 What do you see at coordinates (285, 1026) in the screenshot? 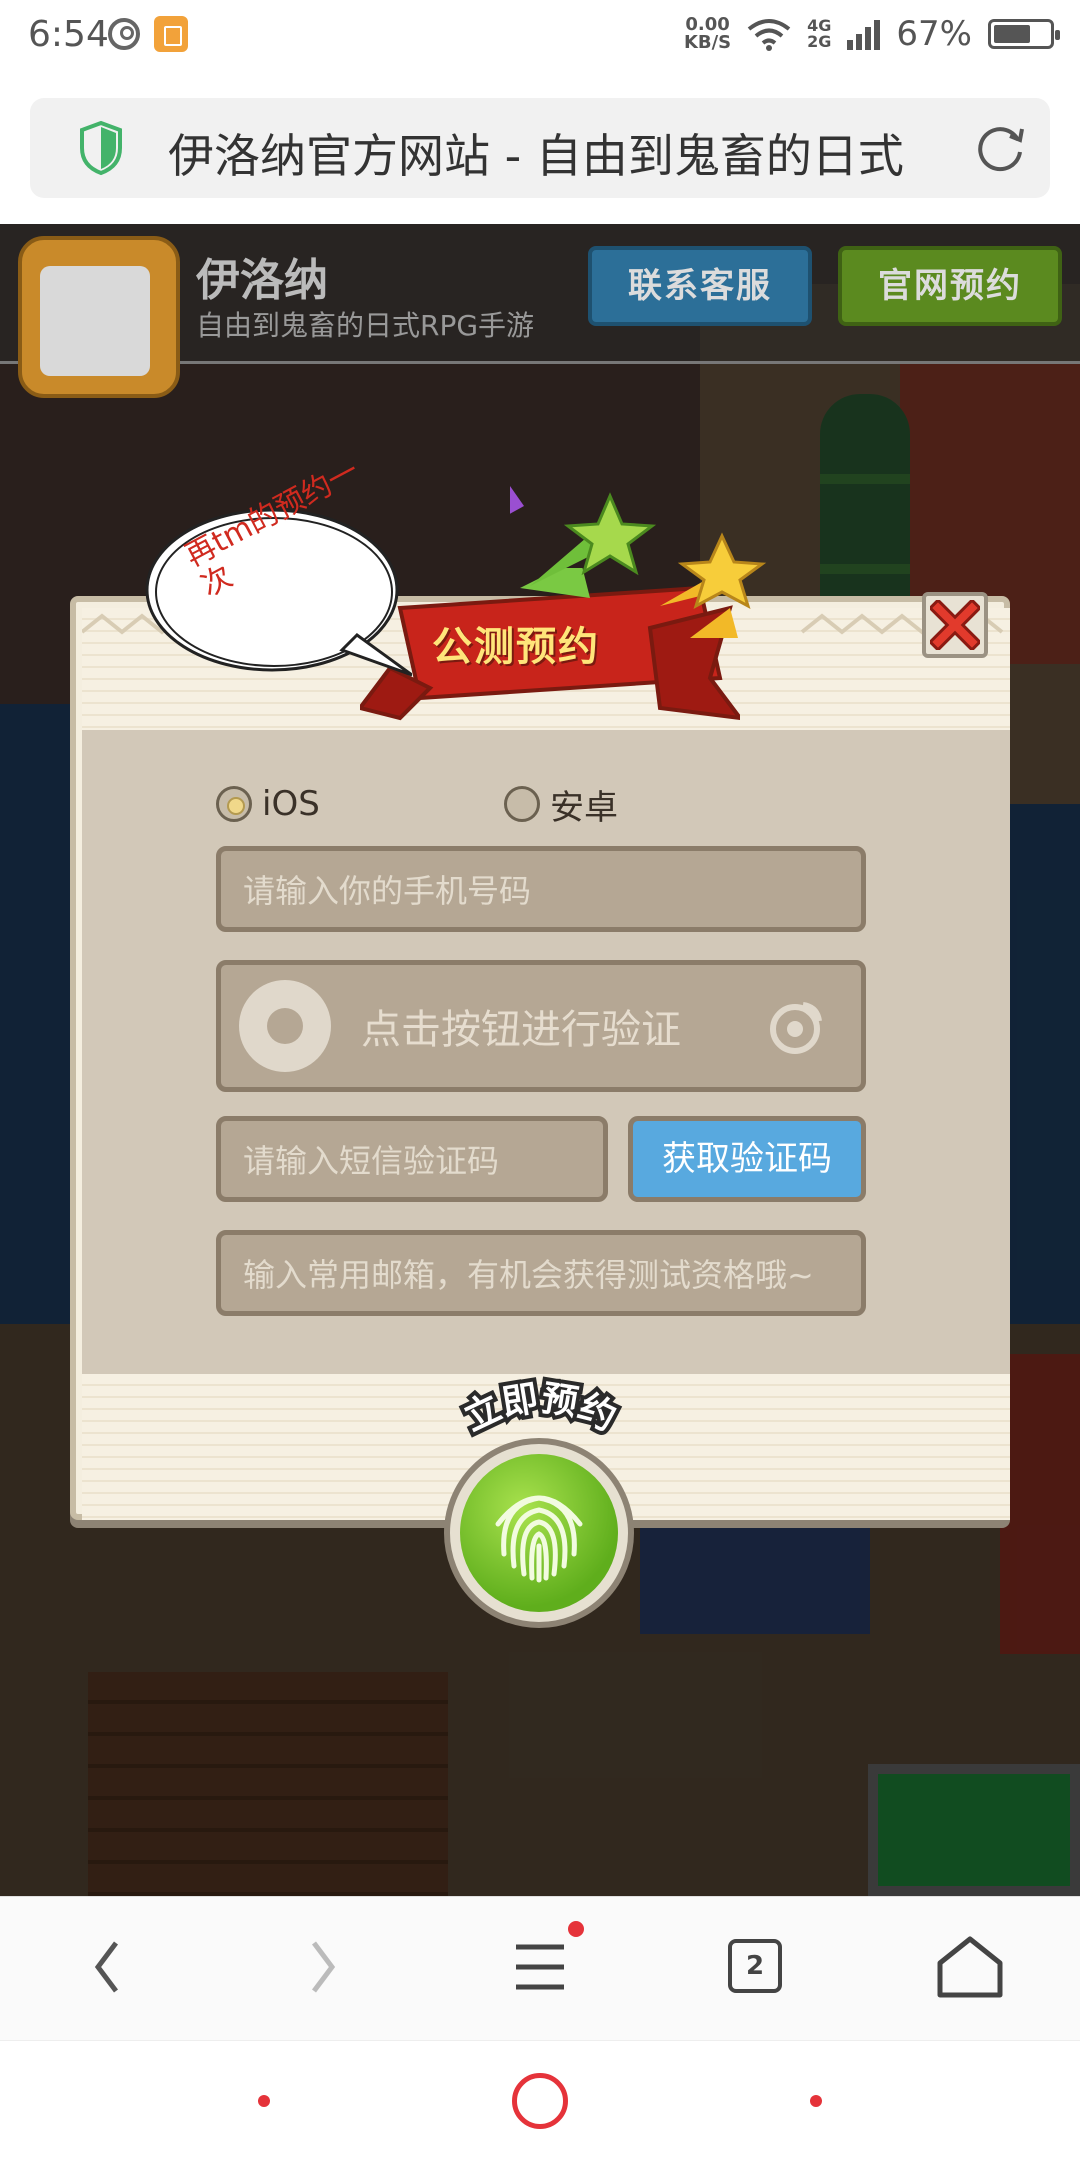
I see `captcha-toggle-icon` at bounding box center [285, 1026].